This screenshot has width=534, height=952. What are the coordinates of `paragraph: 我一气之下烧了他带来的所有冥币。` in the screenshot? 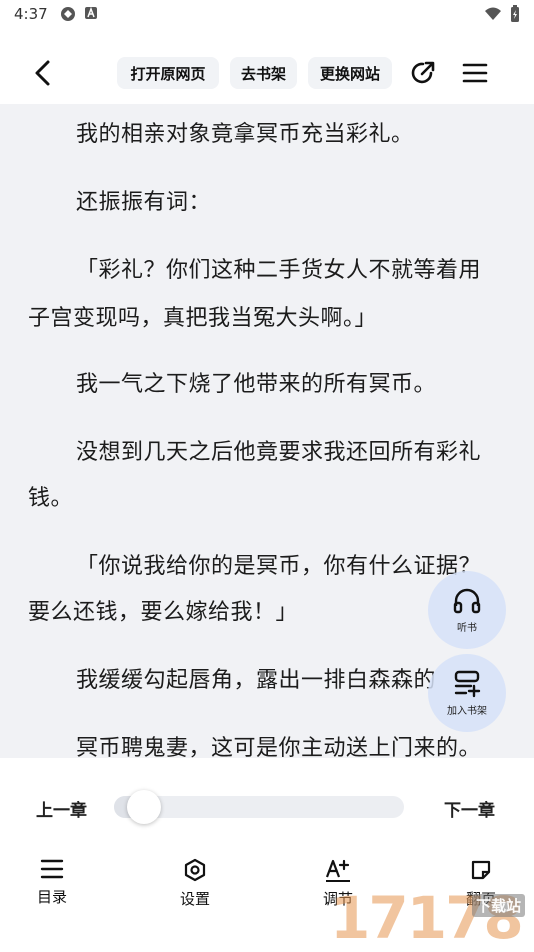 It's located at (256, 384).